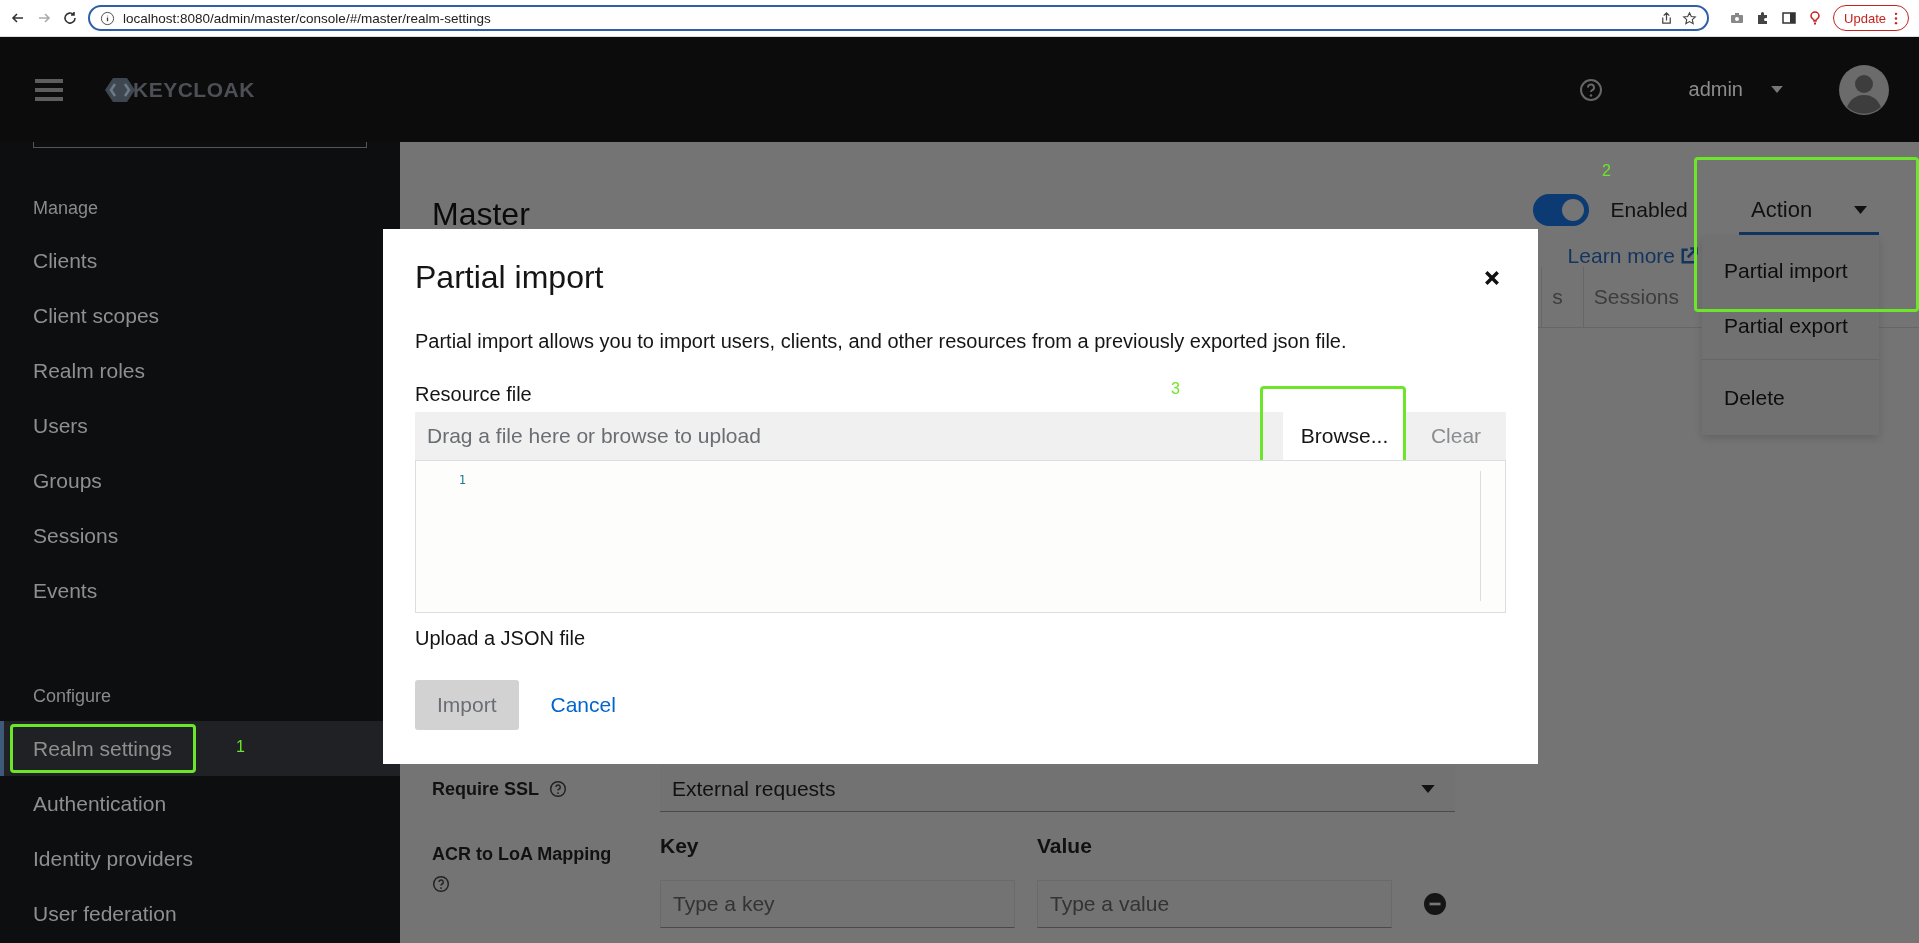 The width and height of the screenshot is (1919, 943). What do you see at coordinates (837, 904) in the screenshot?
I see `key-input: Type a key` at bounding box center [837, 904].